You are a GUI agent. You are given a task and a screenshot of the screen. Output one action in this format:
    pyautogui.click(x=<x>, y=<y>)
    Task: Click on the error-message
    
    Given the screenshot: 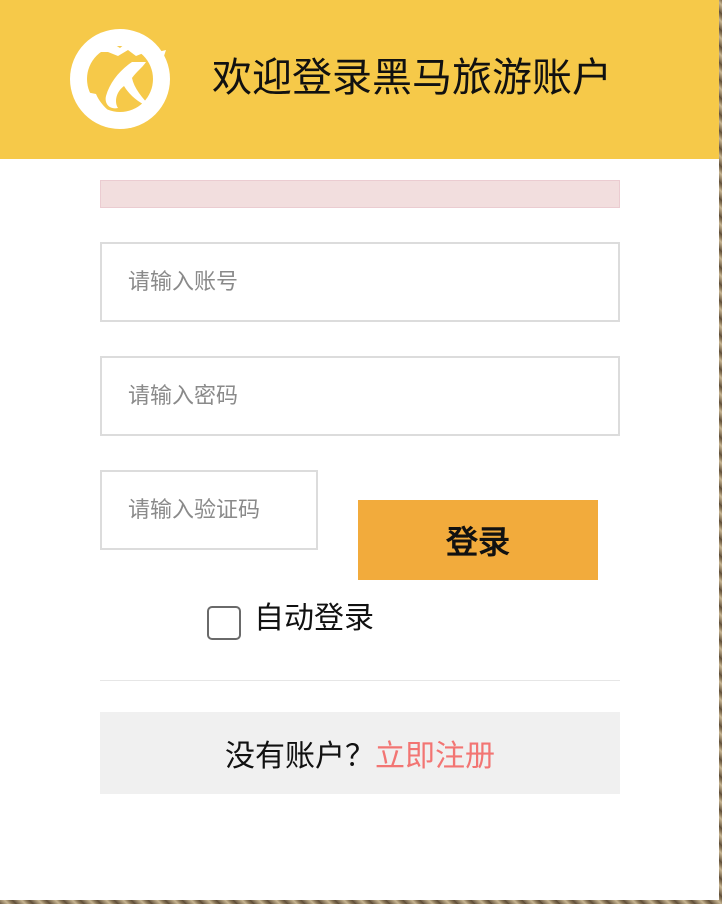 What is the action you would take?
    pyautogui.click(x=360, y=194)
    